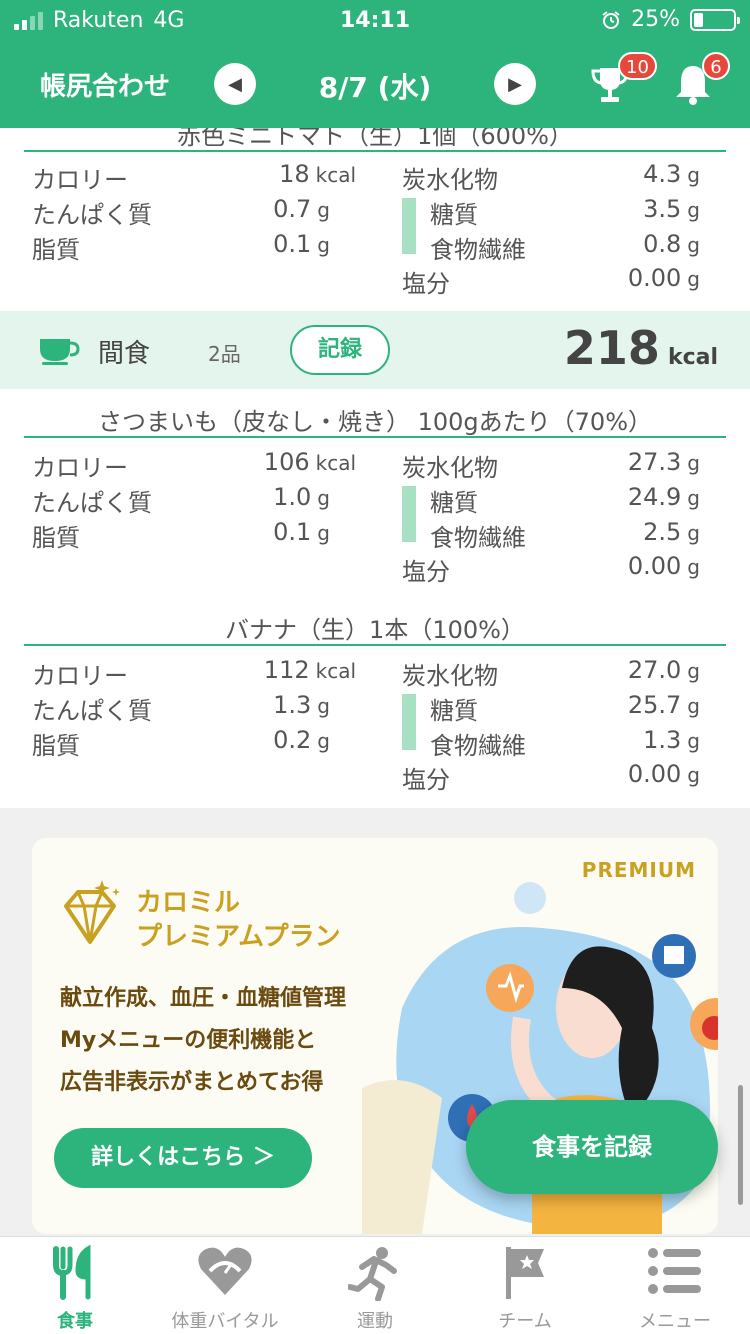  Describe the element at coordinates (663, 670) in the screenshot. I see `carb-value: 27.0 g` at that location.